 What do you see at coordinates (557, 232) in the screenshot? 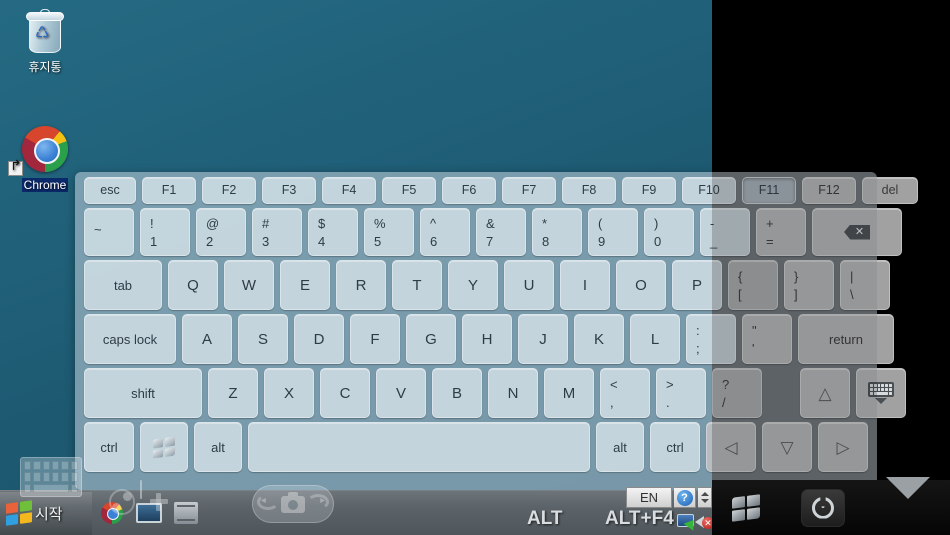
I see `key-8: * 8` at bounding box center [557, 232].